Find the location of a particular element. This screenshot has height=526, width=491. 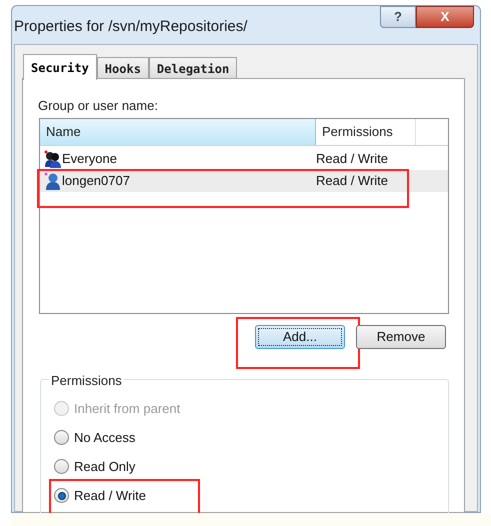

option-label: Read / Write is located at coordinates (110, 495).